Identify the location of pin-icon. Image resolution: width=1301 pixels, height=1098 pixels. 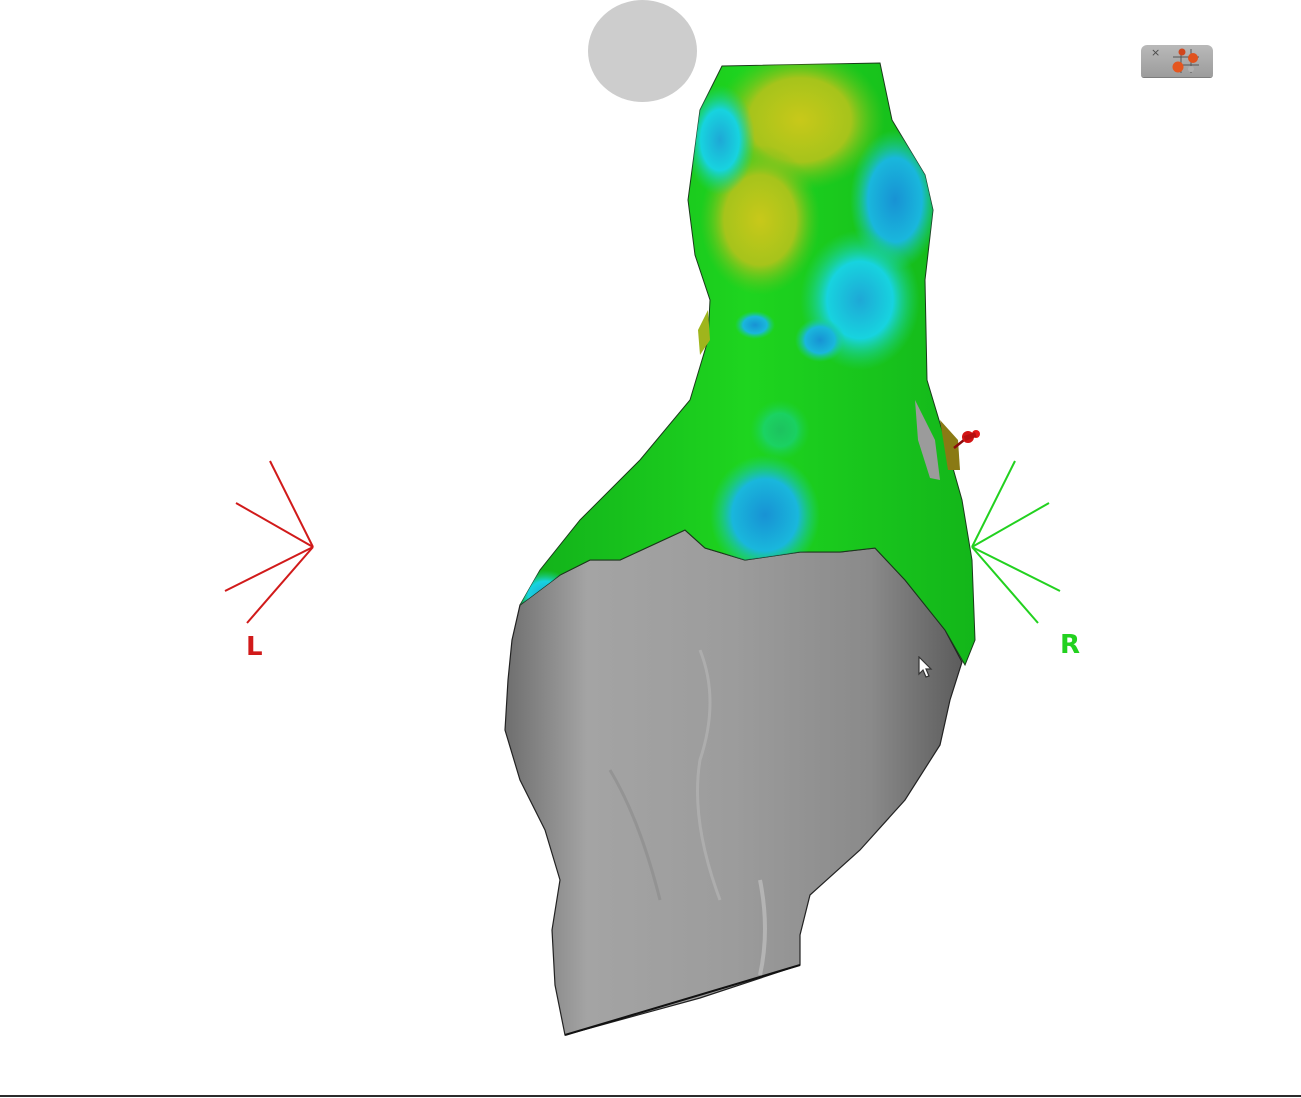
(966, 440).